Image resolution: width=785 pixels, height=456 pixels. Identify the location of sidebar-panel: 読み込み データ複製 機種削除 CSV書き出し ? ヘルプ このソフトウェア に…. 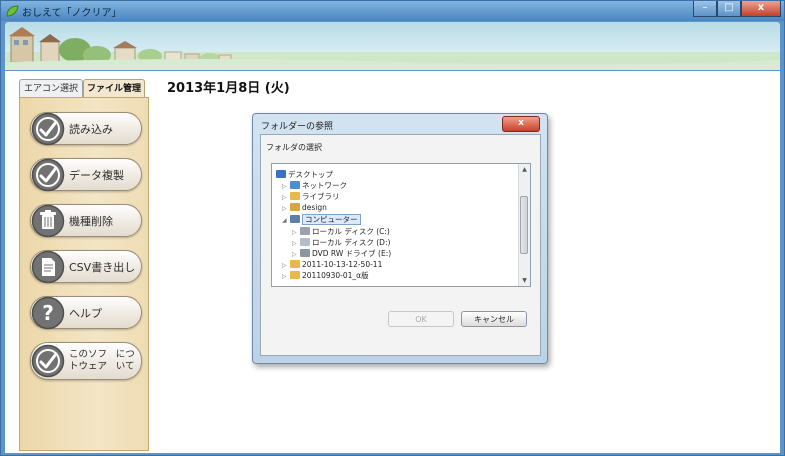
(84, 274).